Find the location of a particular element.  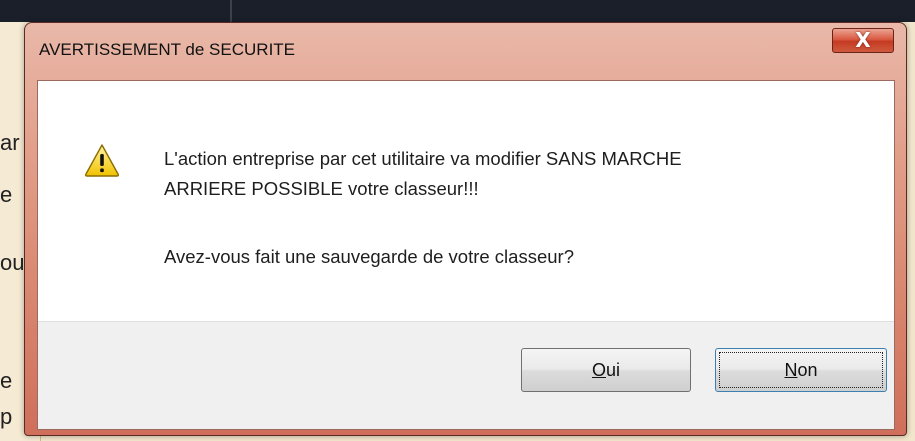

yes-button: Oui is located at coordinates (606, 370).